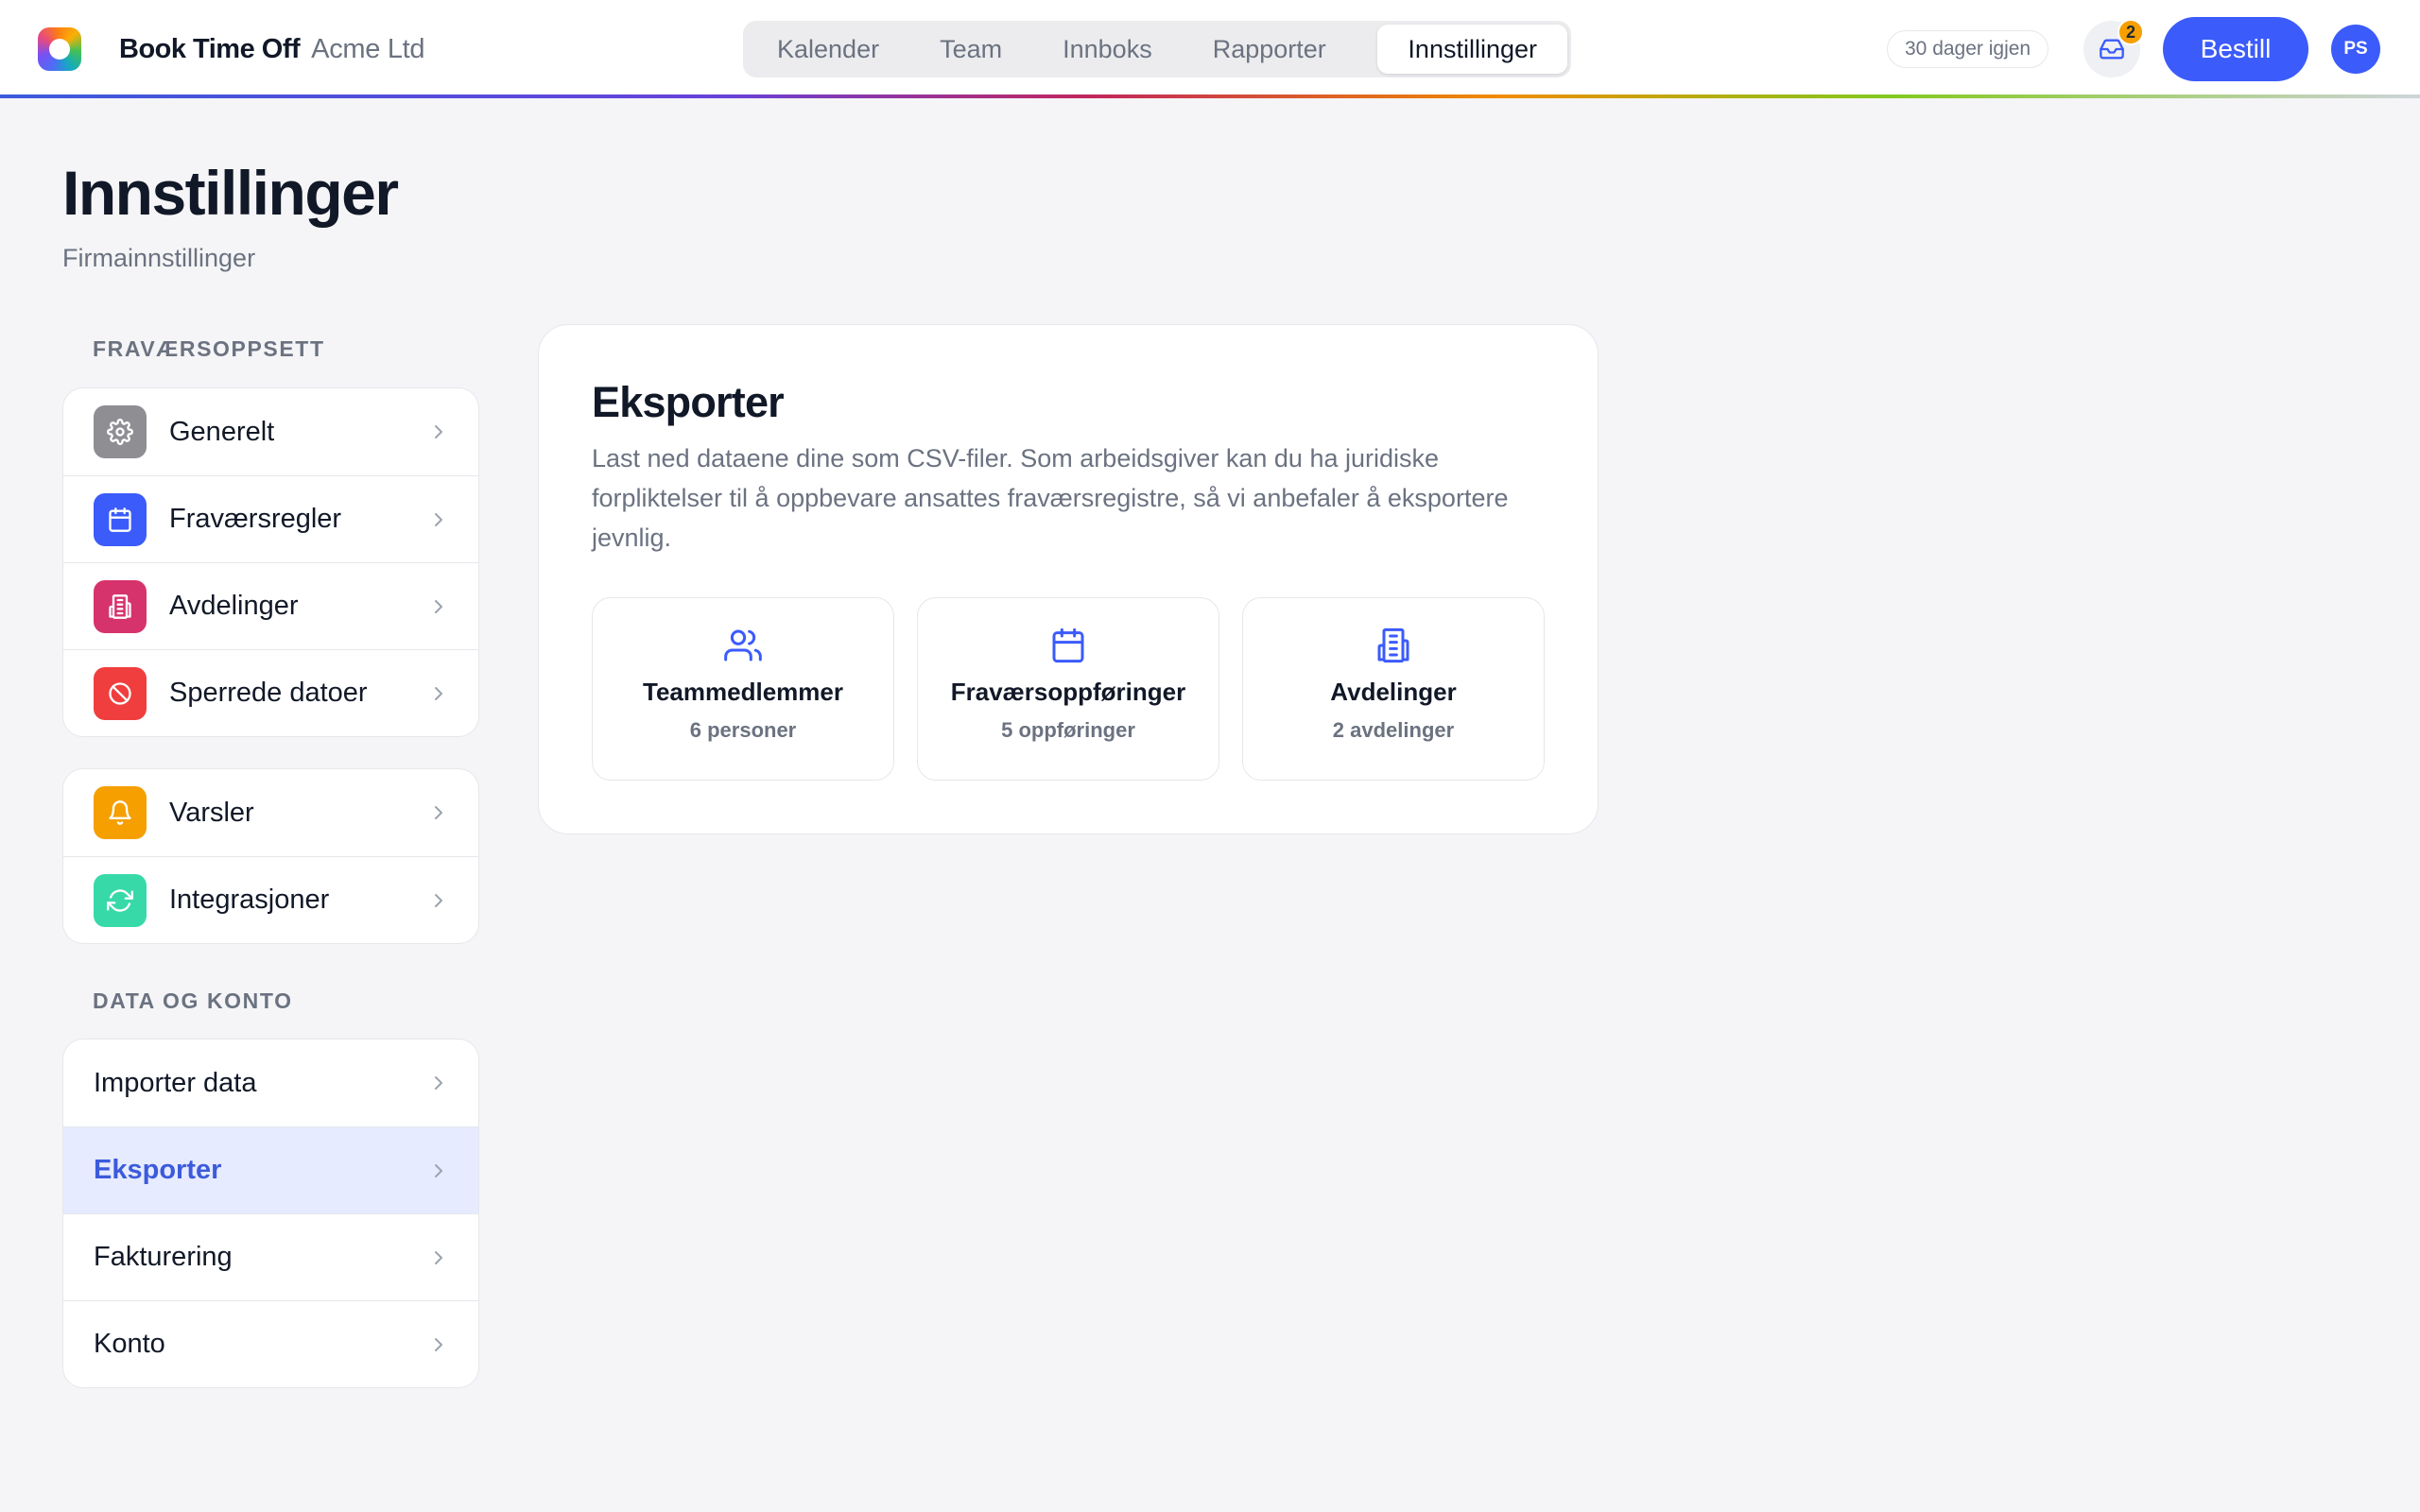 The image size is (2420, 1512). I want to click on export-departments-button: Avdelinger 2 avdelinger, so click(1393, 689).